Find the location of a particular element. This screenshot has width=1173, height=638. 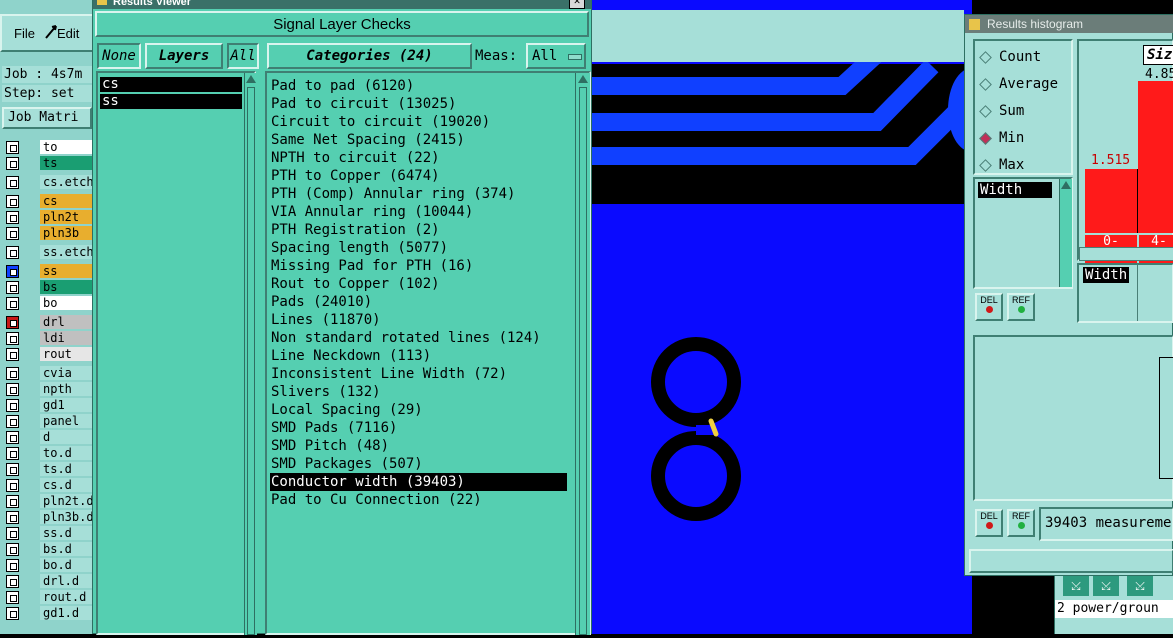

mode-option: Max is located at coordinates (1025, 166).